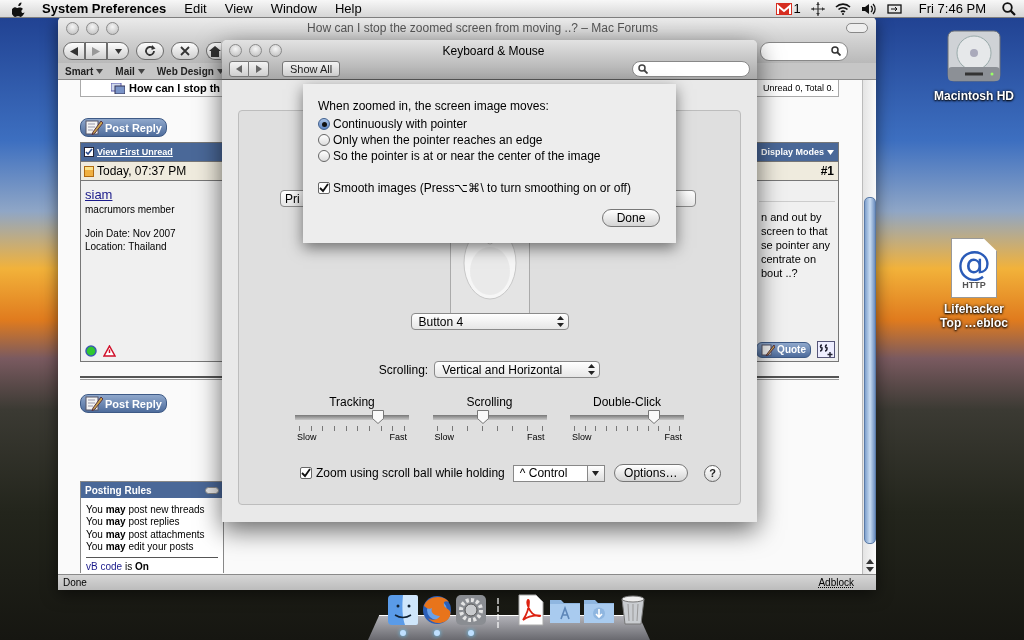  I want to click on scroll-up-arrow-icon, so click(869, 561).